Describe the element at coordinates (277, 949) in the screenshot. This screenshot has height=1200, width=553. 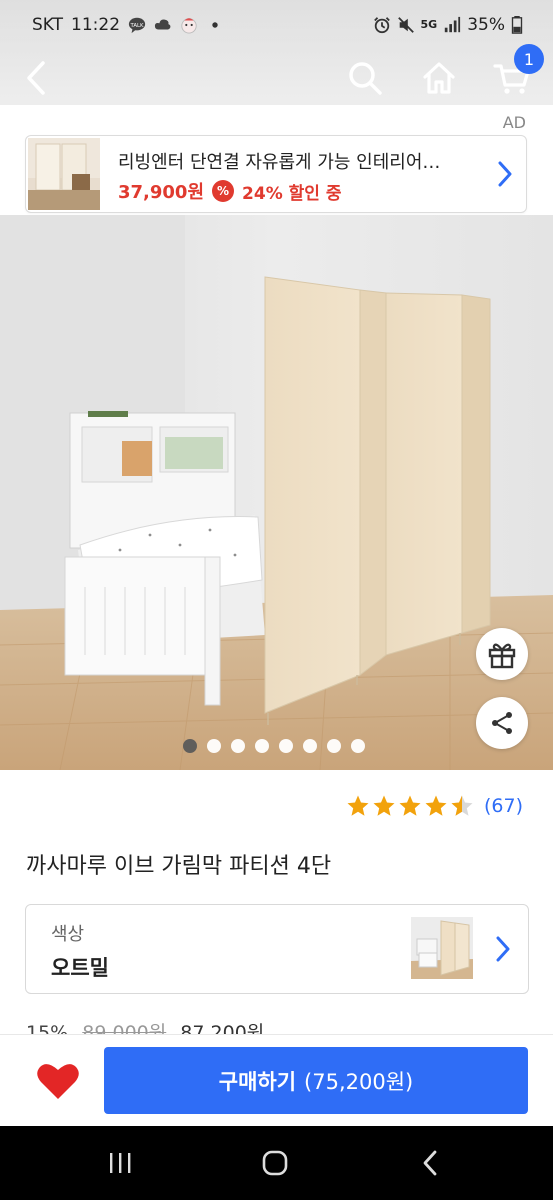
I see `color-option-selector: 색상 오트밀` at that location.